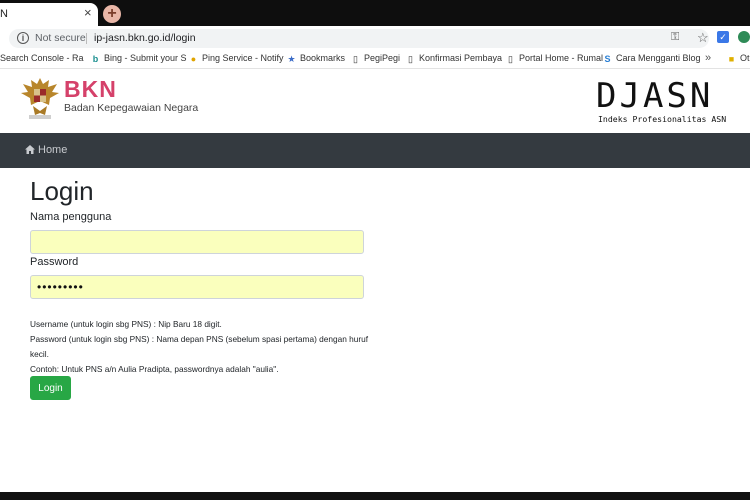  What do you see at coordinates (607, 59) in the screenshot?
I see `s-icon: S` at bounding box center [607, 59].